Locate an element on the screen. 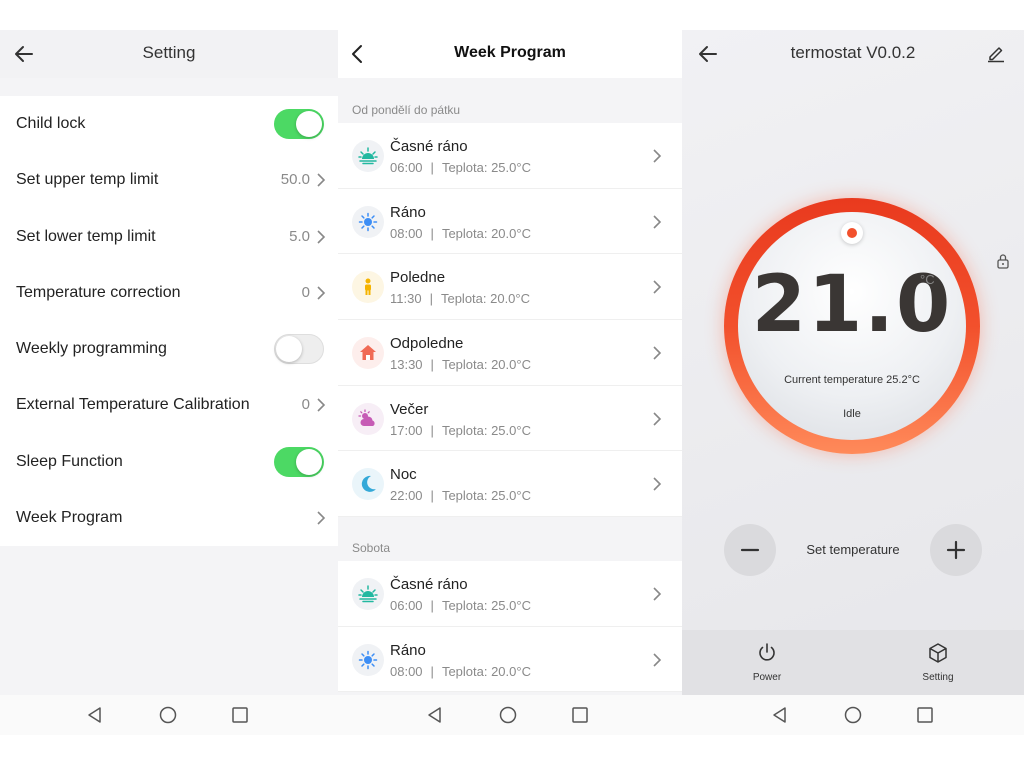 The height and width of the screenshot is (768, 1024). settings-row-sleep-function: Sleep Function is located at coordinates (169, 462).